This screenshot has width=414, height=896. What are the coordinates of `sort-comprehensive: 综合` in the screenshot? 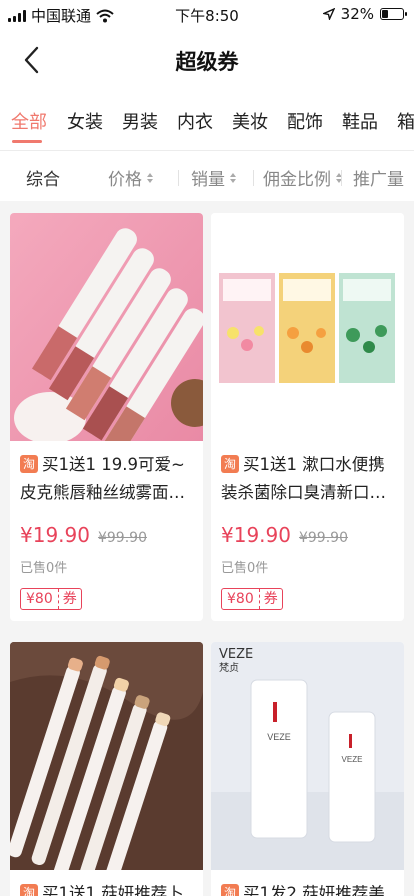 It's located at (43, 177).